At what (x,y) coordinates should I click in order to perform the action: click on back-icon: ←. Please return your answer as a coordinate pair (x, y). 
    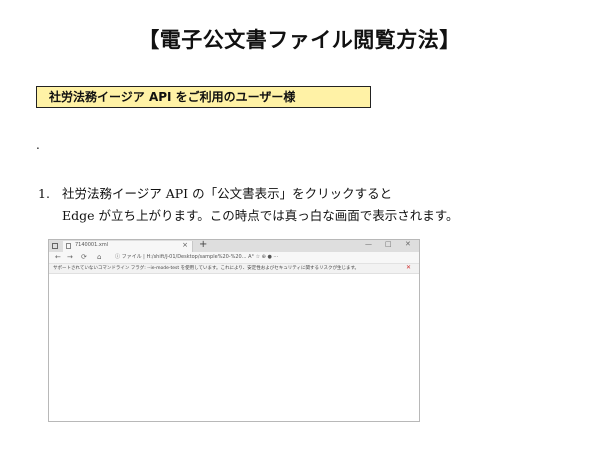
    Looking at the image, I should click on (58, 257).